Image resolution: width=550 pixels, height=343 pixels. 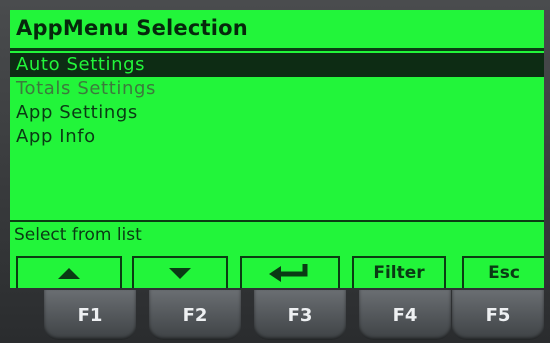 What do you see at coordinates (405, 315) in the screenshot?
I see `f4-button: F4` at bounding box center [405, 315].